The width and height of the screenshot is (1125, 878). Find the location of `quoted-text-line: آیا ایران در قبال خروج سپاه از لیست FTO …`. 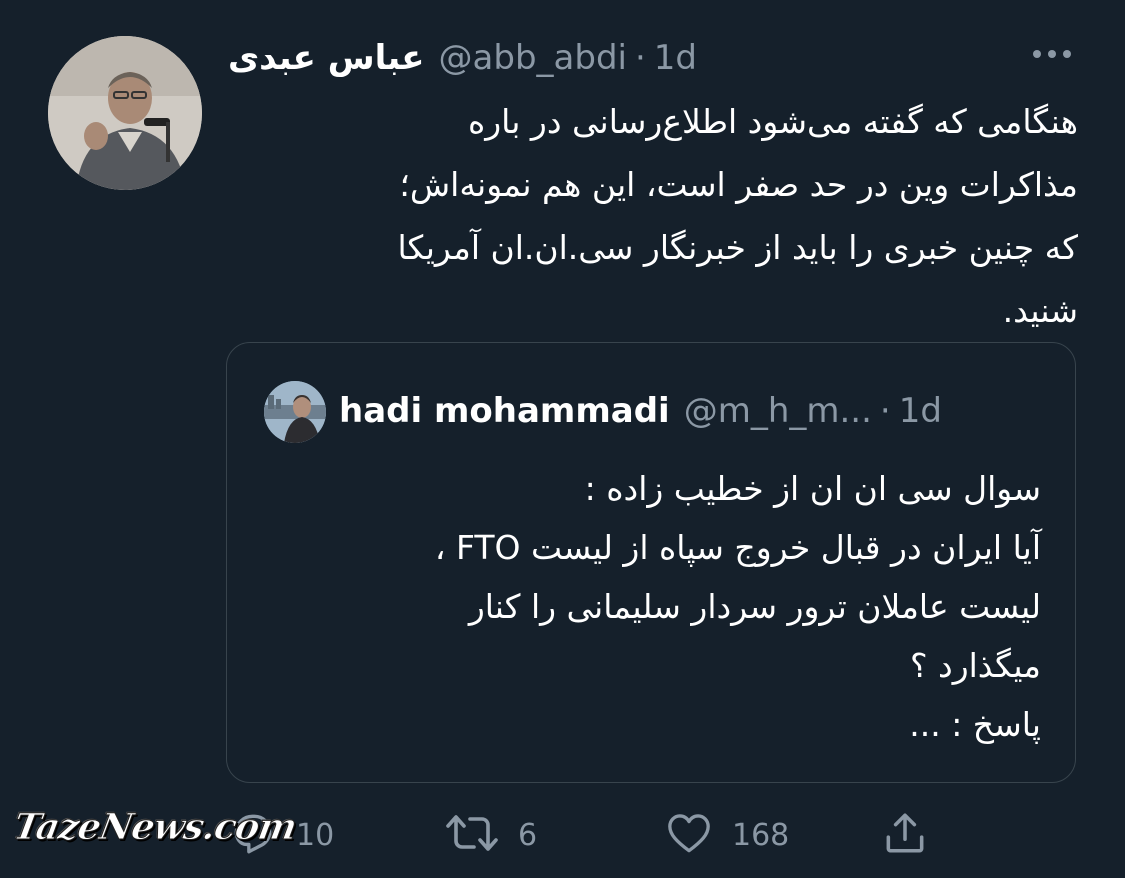

quoted-text-line: آیا ایران در قبال خروج سپاه از لیست FTO … is located at coordinates (737, 547).